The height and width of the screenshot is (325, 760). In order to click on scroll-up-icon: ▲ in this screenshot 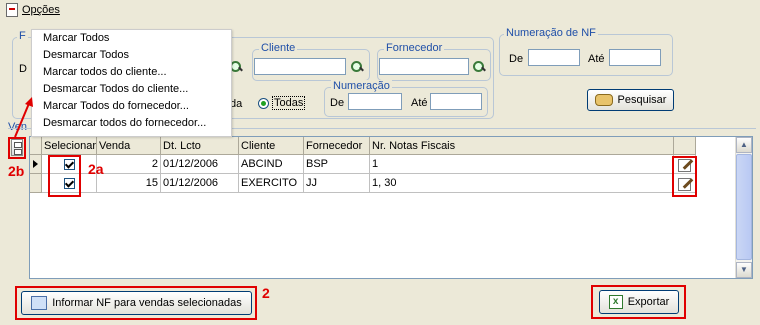, I will do `click(744, 145)`.